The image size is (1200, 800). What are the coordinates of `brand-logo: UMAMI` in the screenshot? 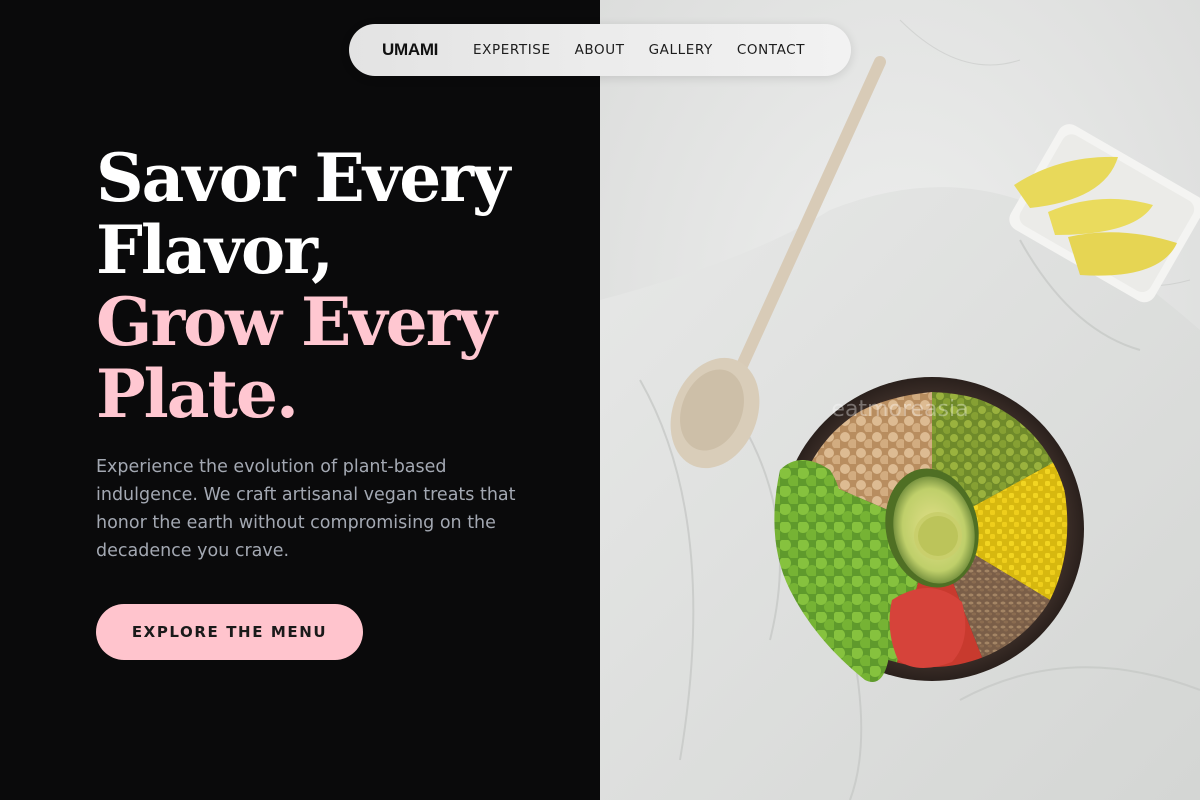 It's located at (410, 50).